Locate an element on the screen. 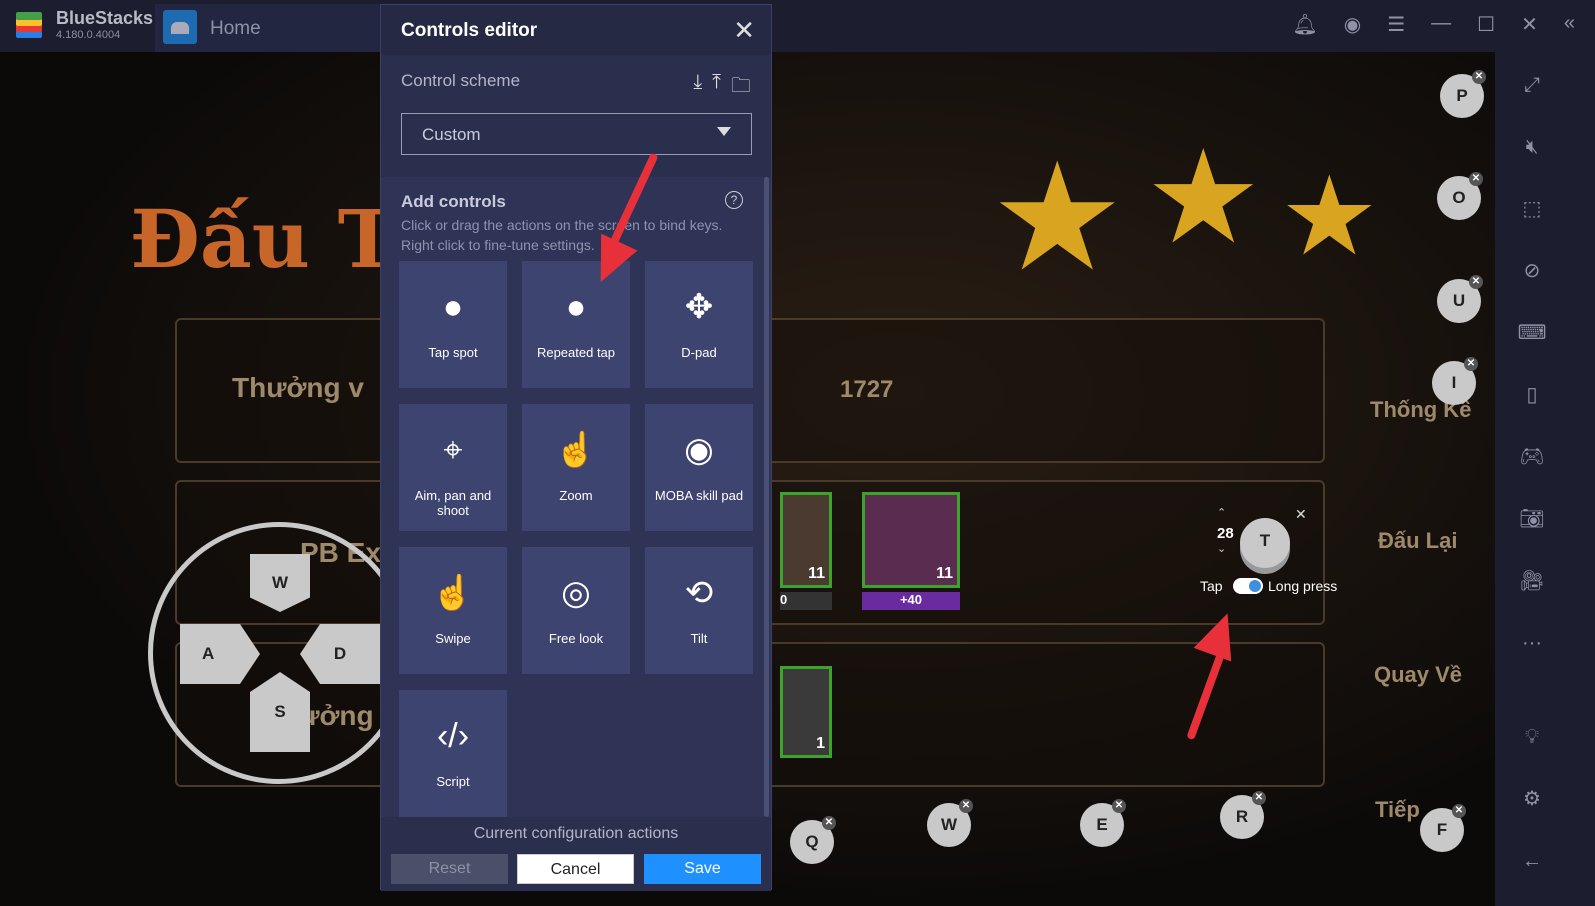 This screenshot has width=1595, height=906. scheme-select: Custom is located at coordinates (576, 134).